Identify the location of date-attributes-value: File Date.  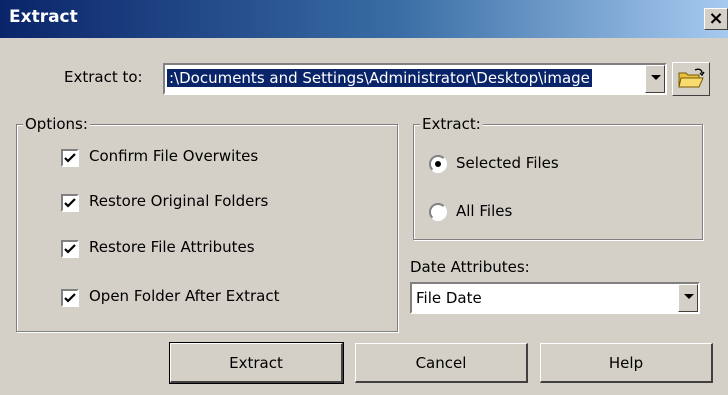
(449, 298).